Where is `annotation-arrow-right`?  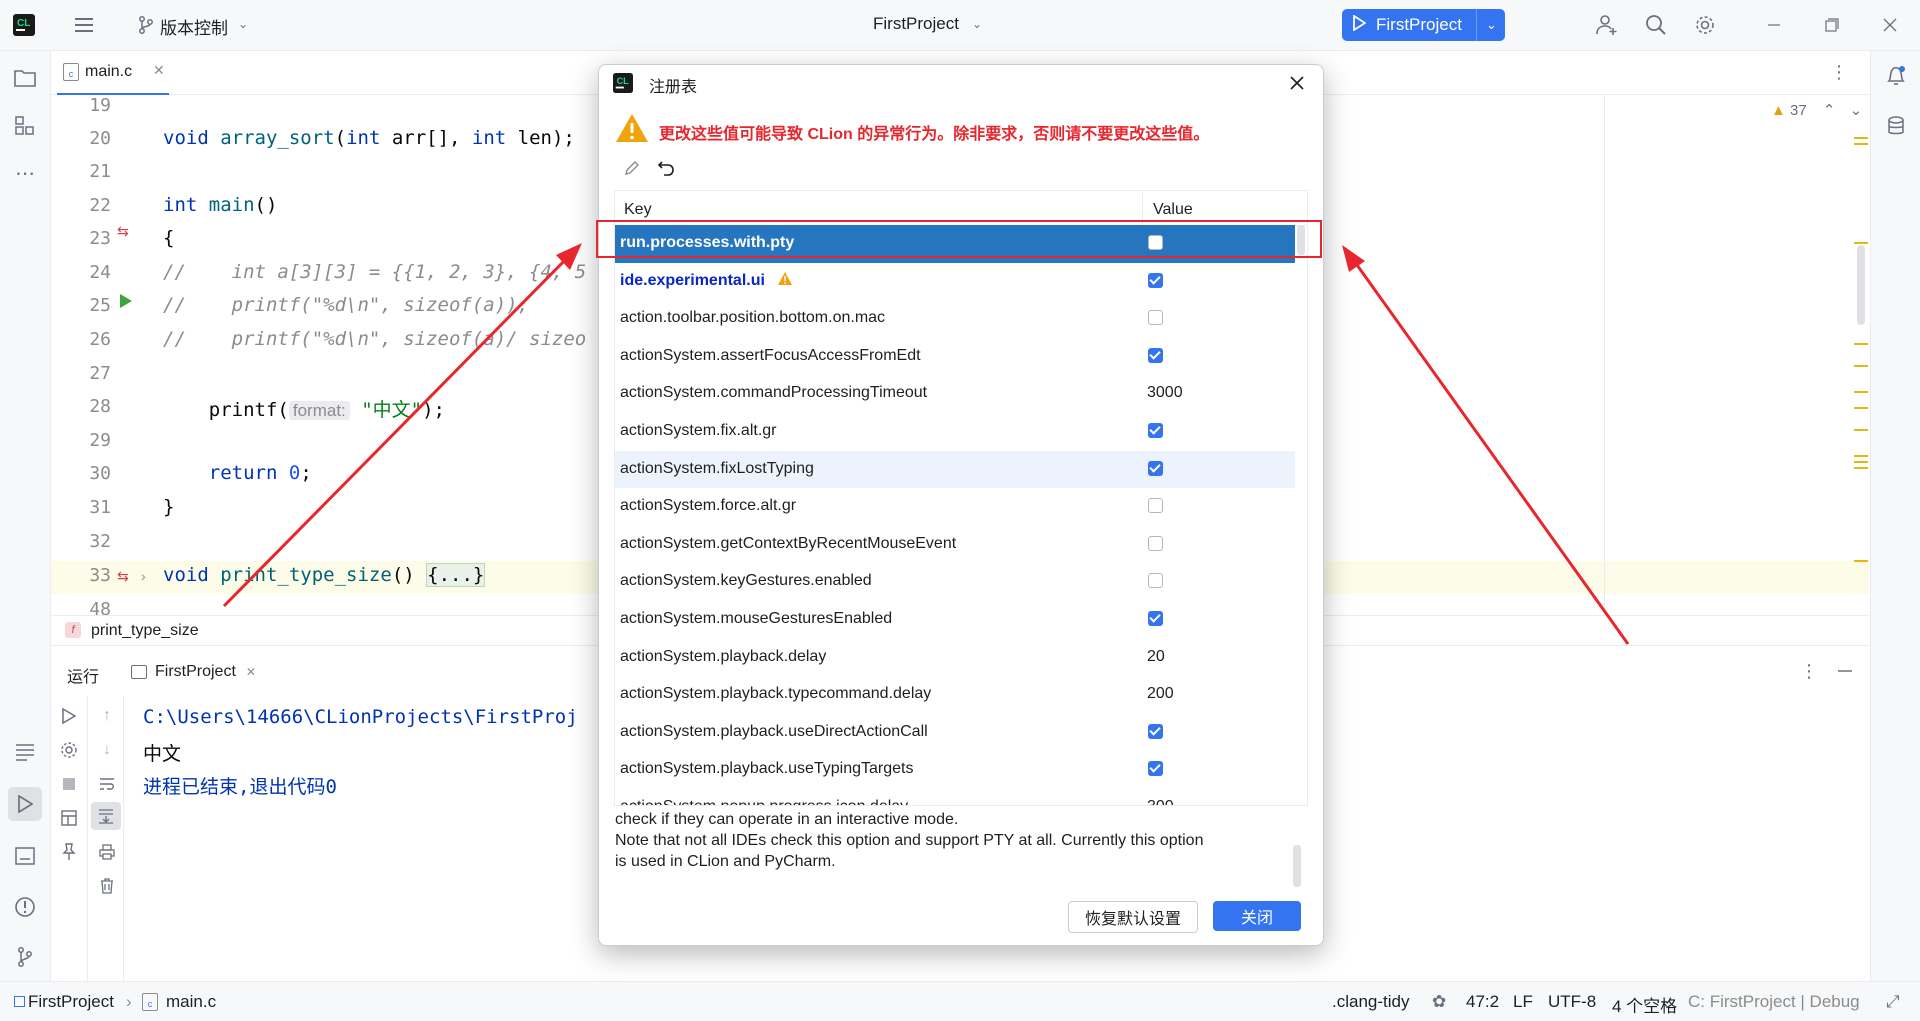 annotation-arrow-right is located at coordinates (1490, 451).